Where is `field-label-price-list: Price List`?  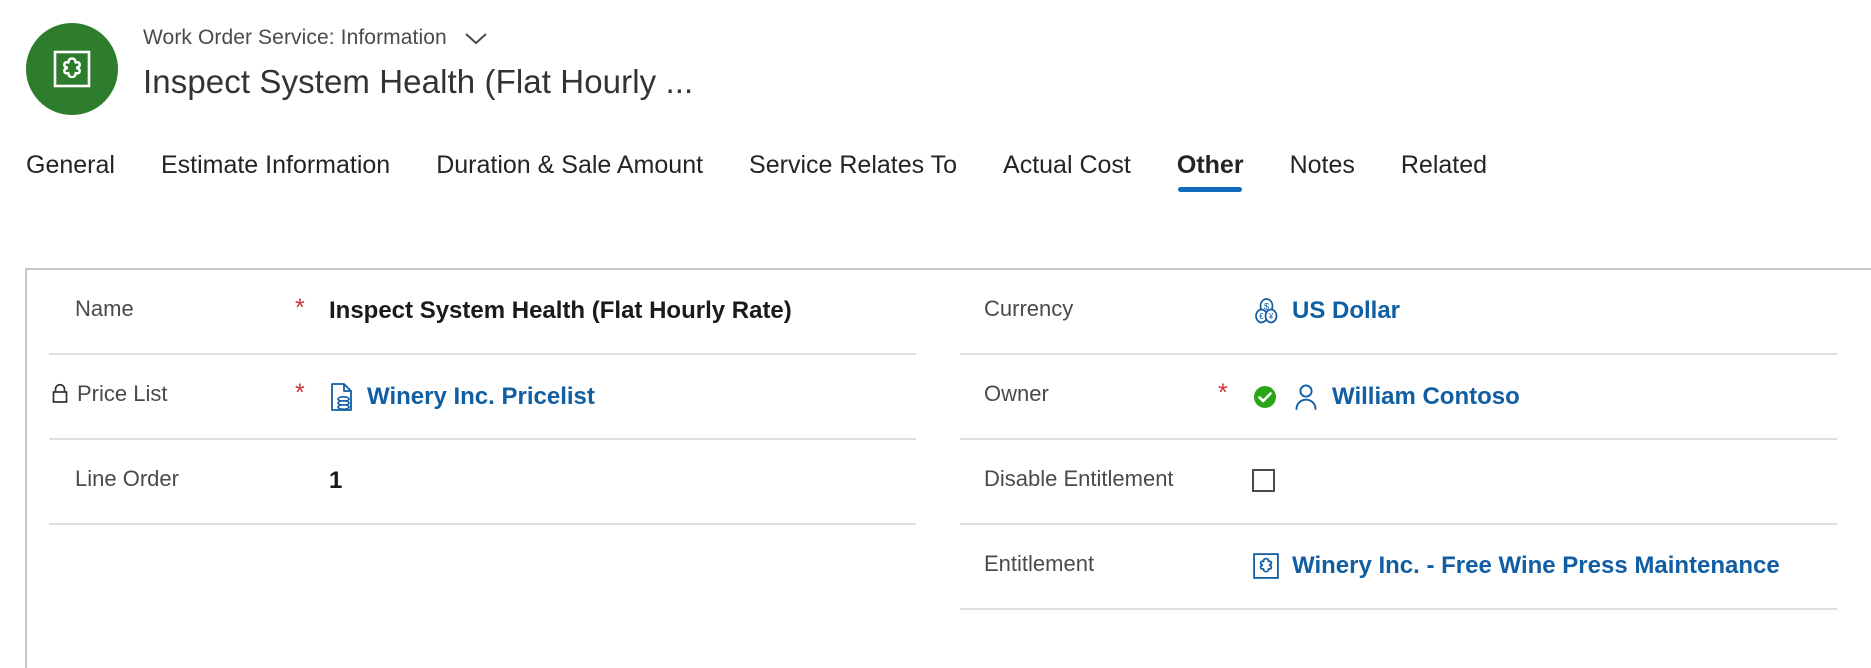 field-label-price-list: Price List is located at coordinates (172, 394).